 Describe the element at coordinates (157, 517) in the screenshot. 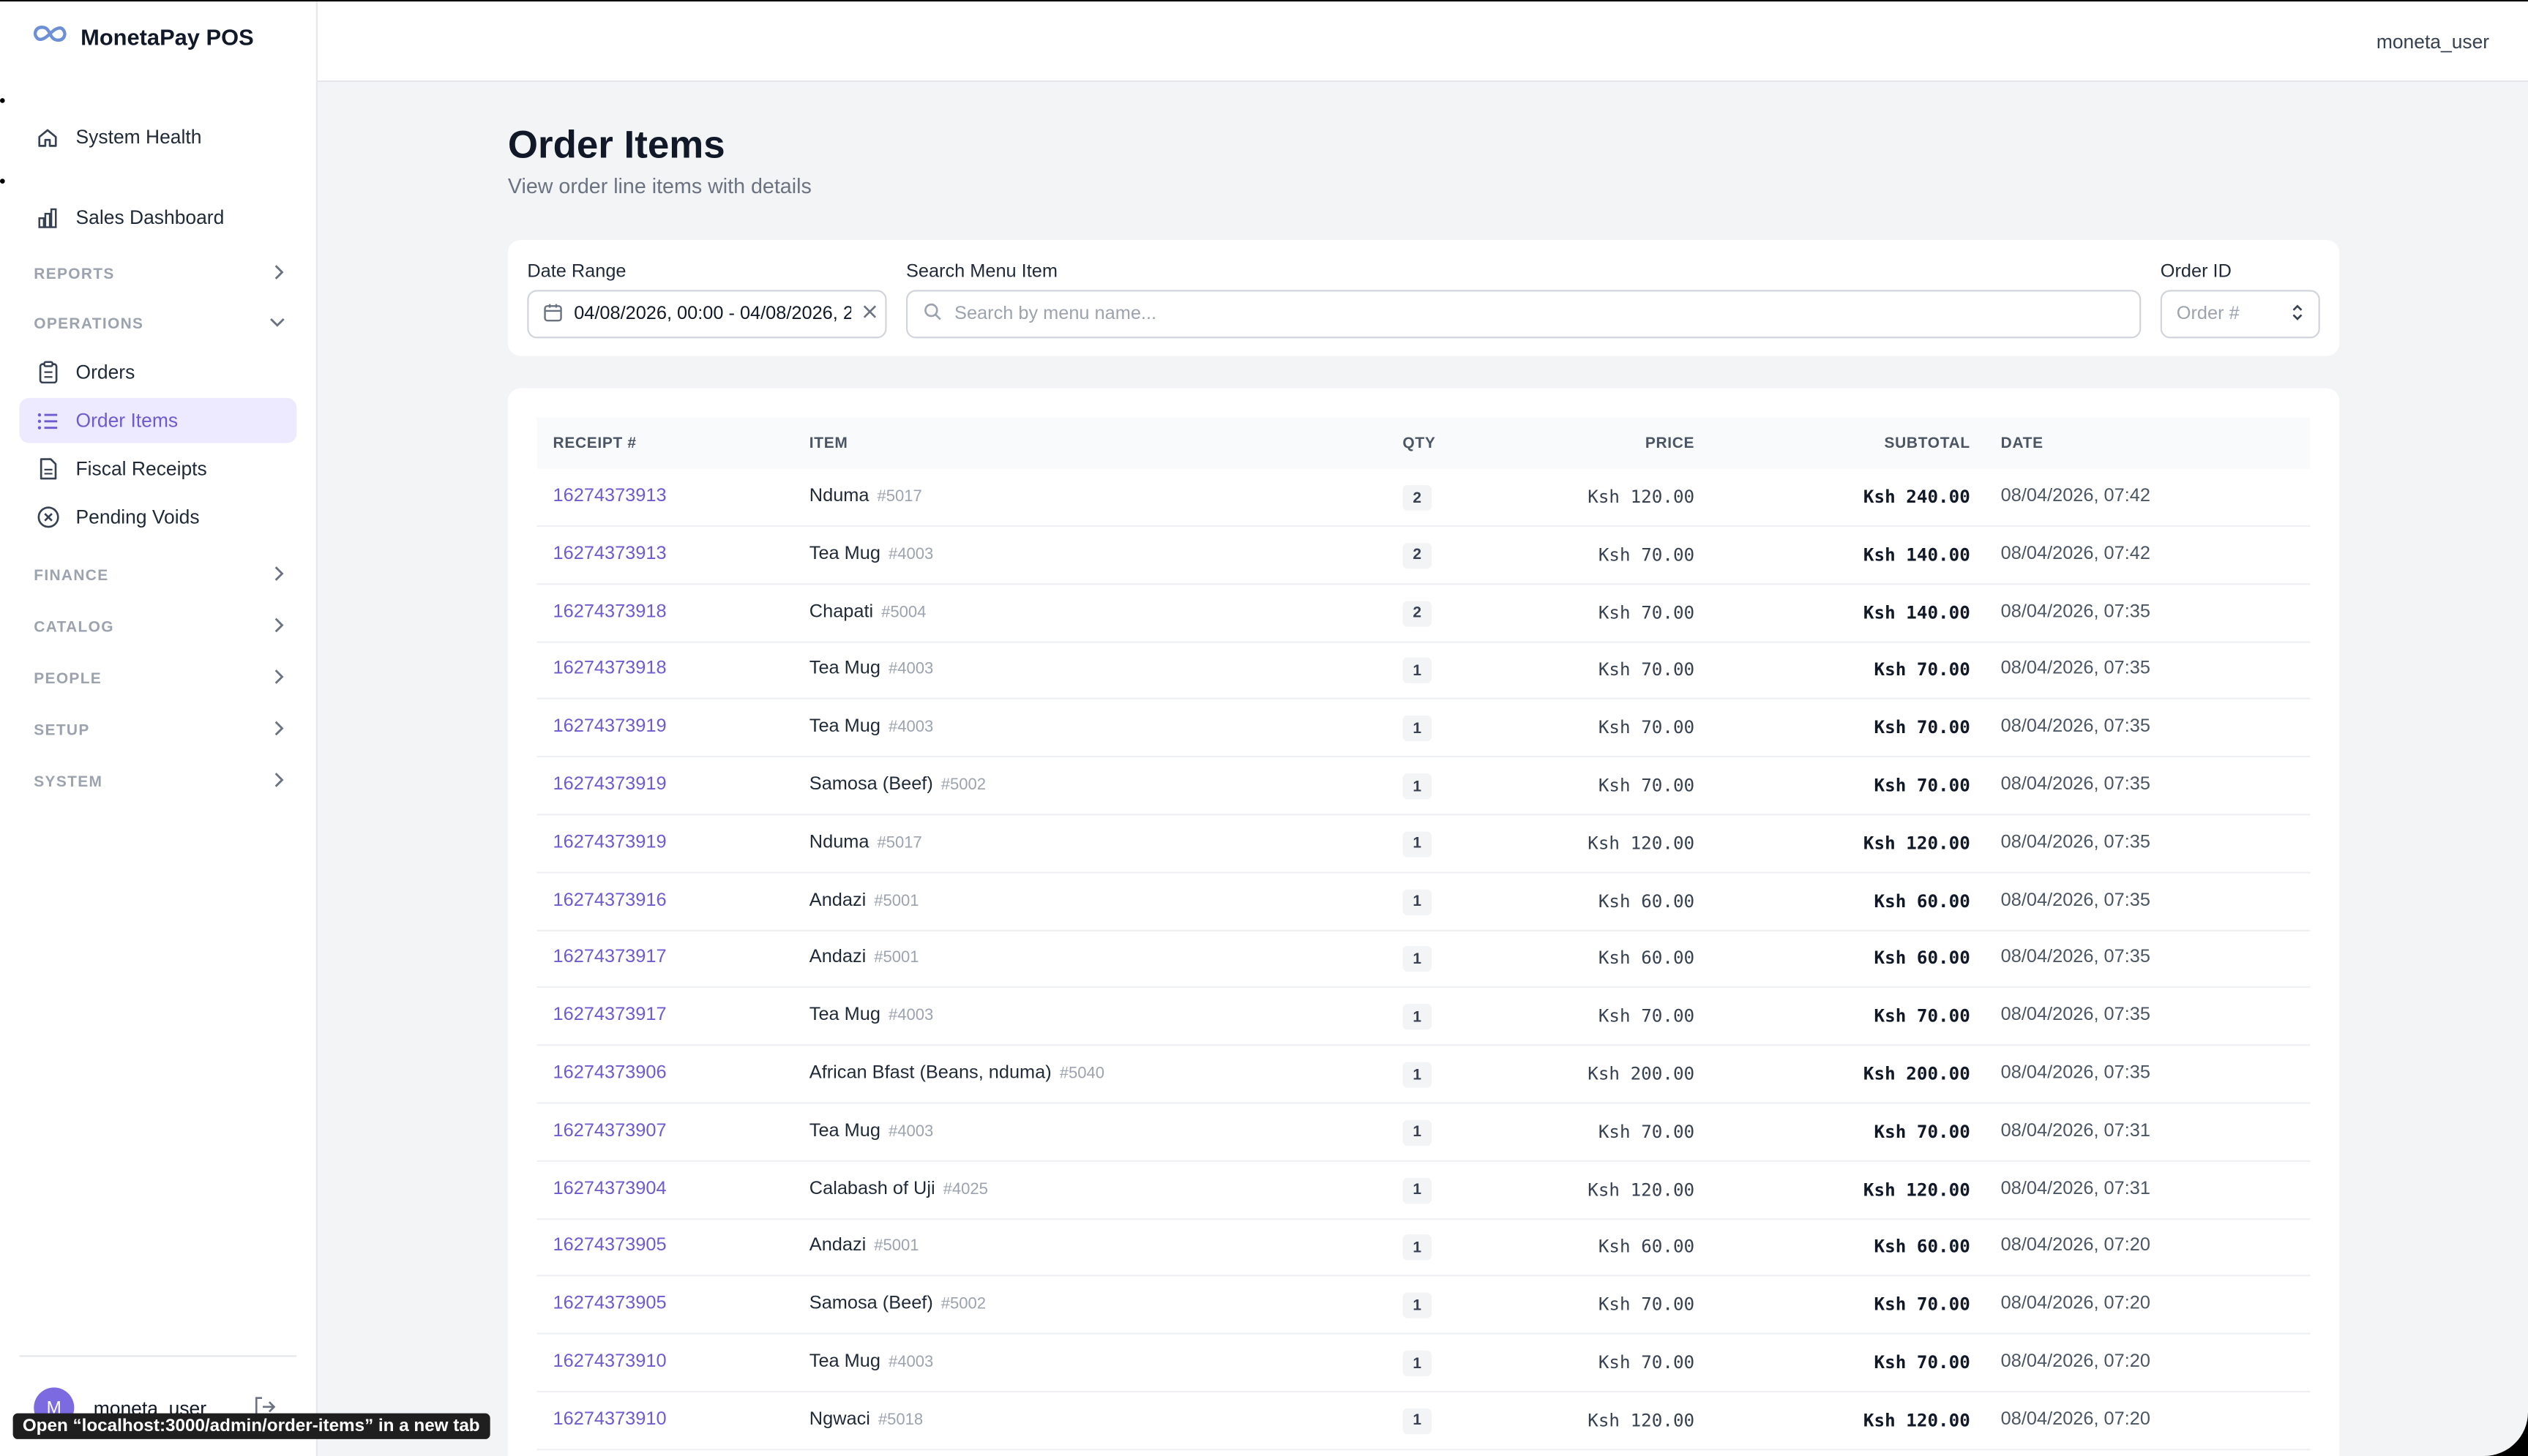

I see `sidebar-item-pending-voids: Pending Voids` at that location.